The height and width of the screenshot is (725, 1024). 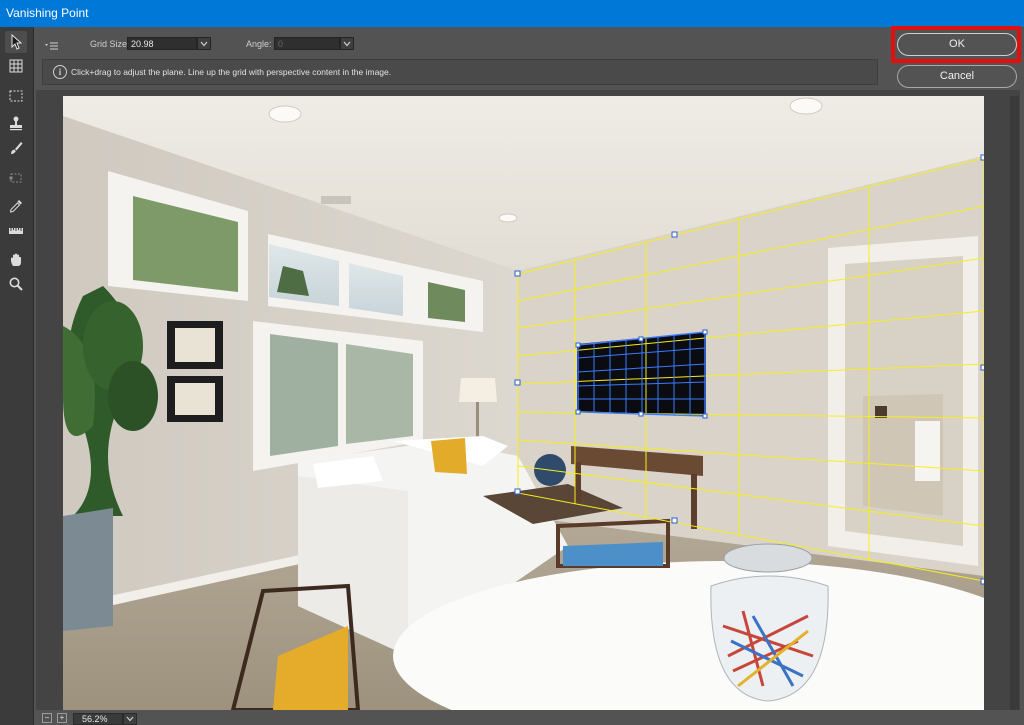 I want to click on zoom-out-button: −, so click(x=47, y=718).